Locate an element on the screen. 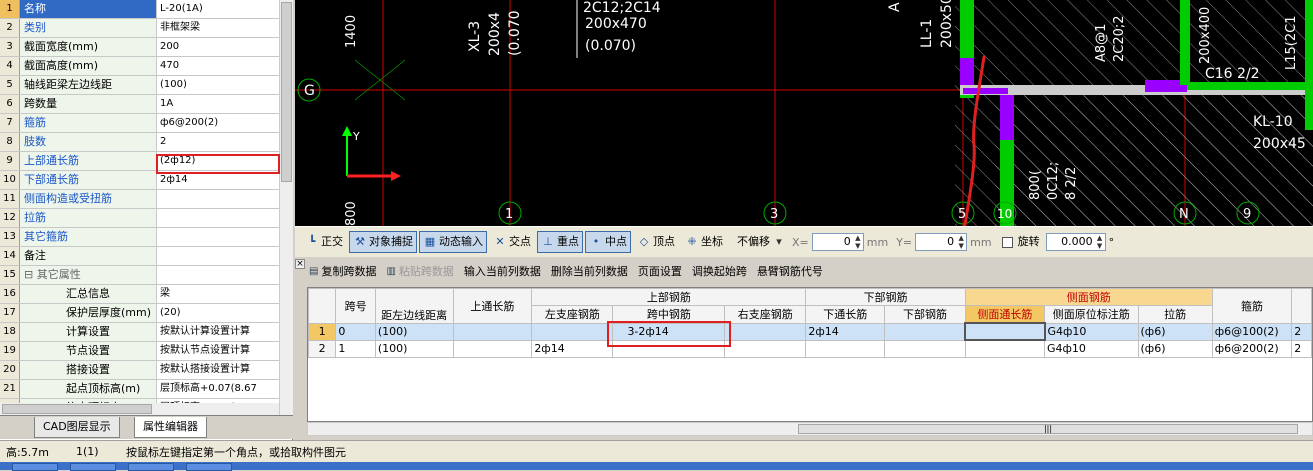  property-row: 4 截面高度(mm) 470 is located at coordinates (139, 66).